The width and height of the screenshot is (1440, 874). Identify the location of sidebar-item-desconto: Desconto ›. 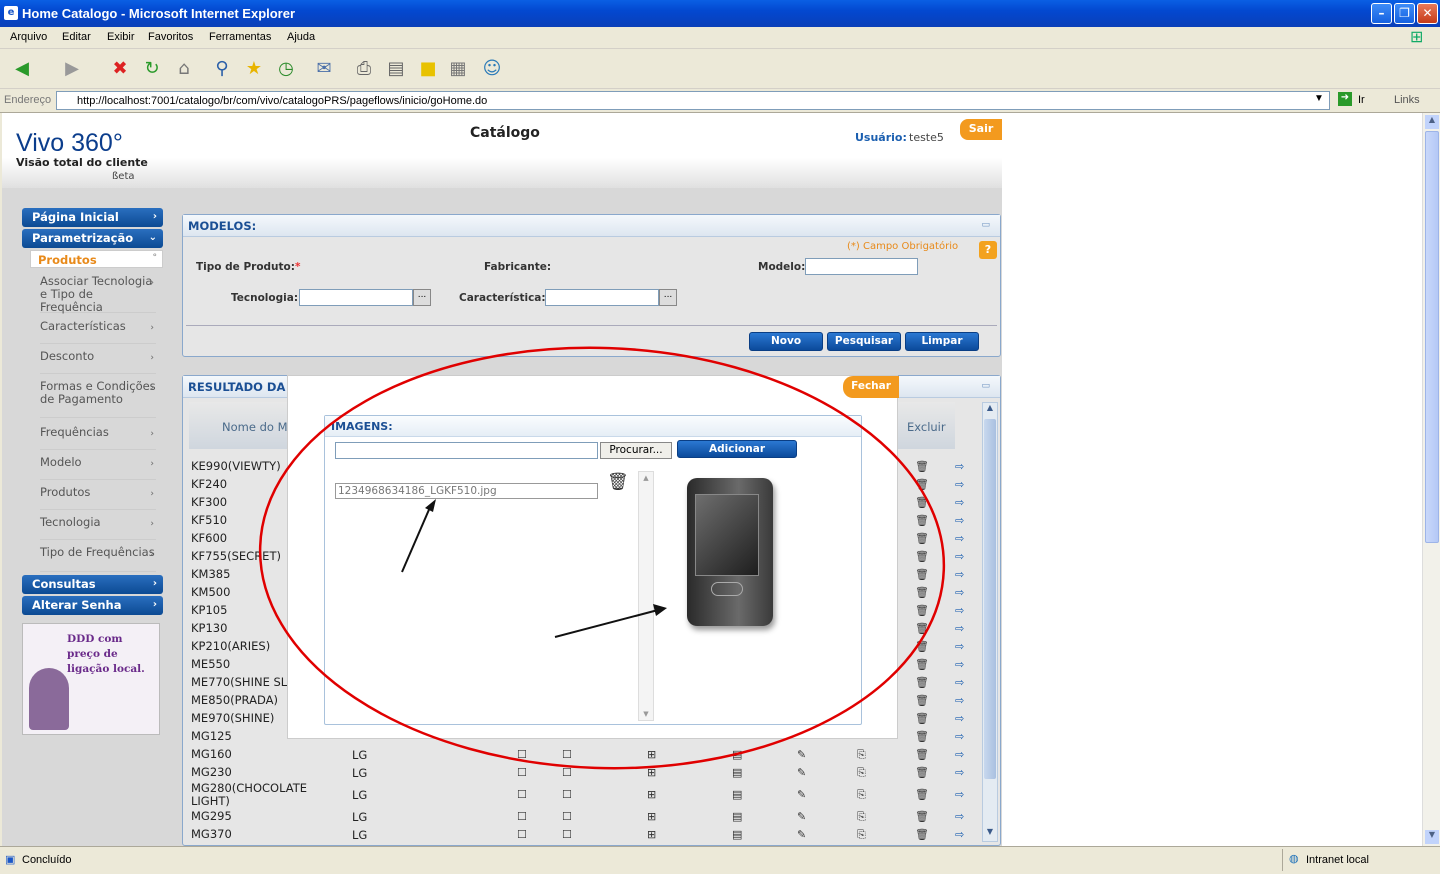
(98, 362).